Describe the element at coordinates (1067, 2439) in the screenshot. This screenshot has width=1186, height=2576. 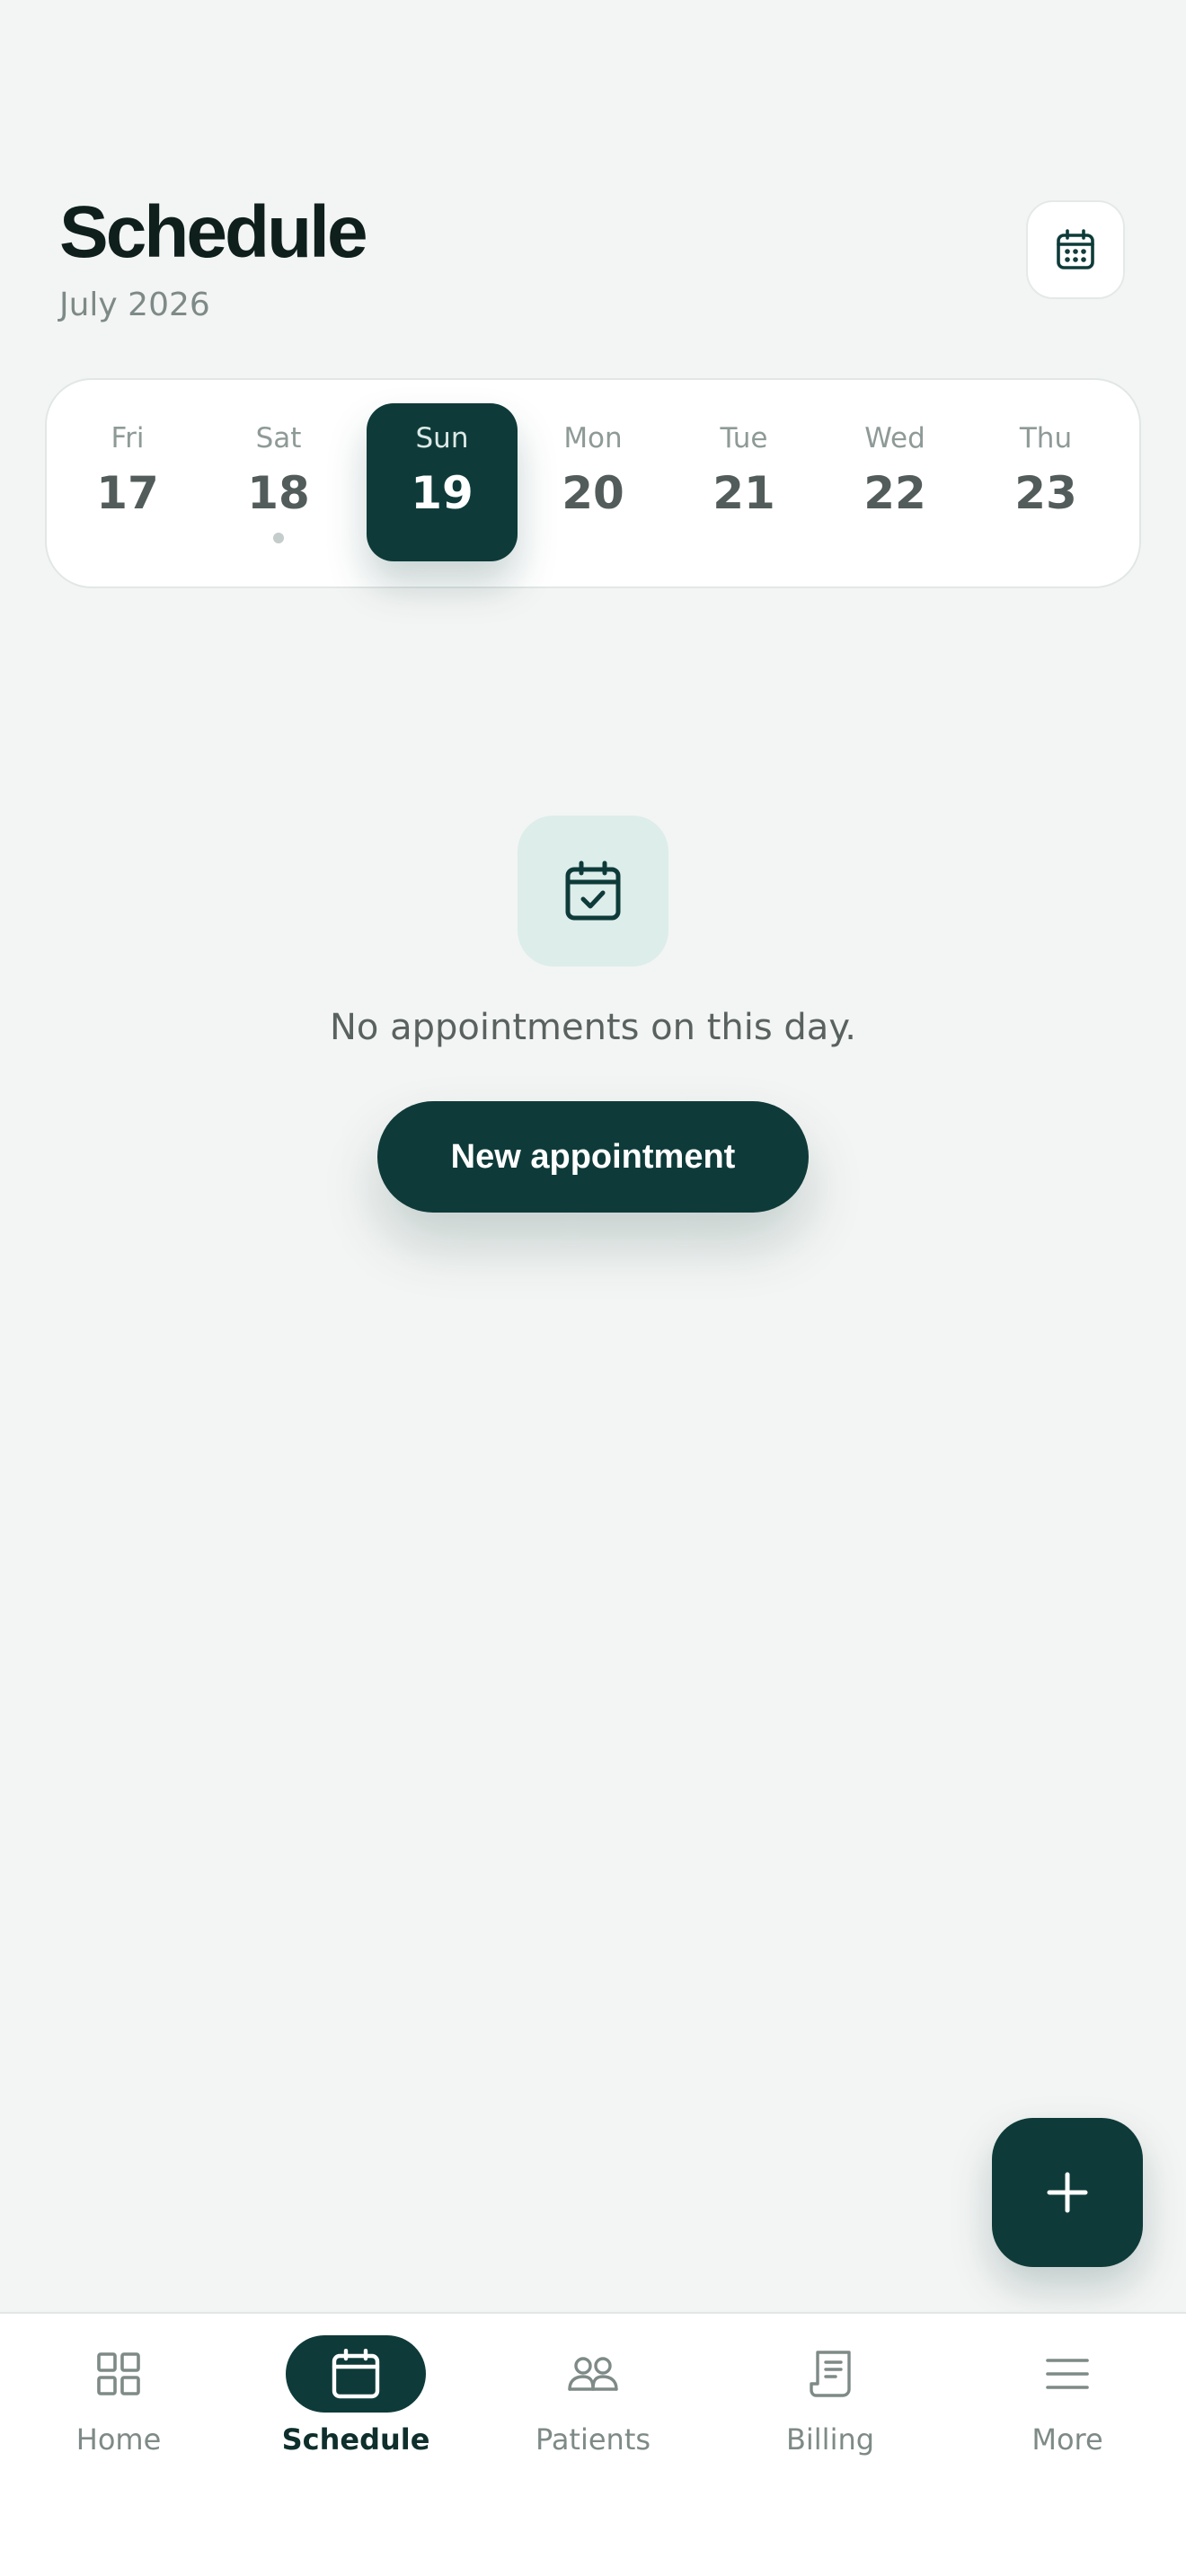
I see `tab-more-label: More` at that location.